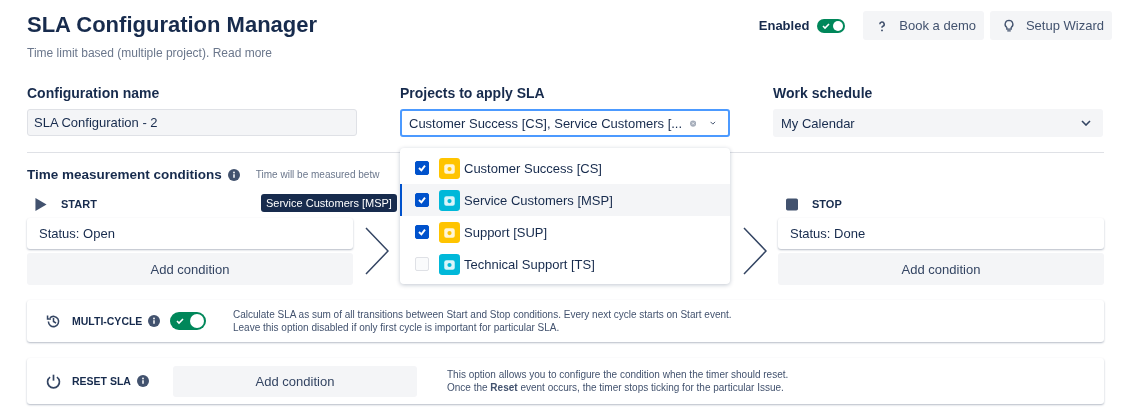 The width and height of the screenshot is (1124, 419). What do you see at coordinates (565, 232) in the screenshot?
I see `project-option: Support [SUP]` at bounding box center [565, 232].